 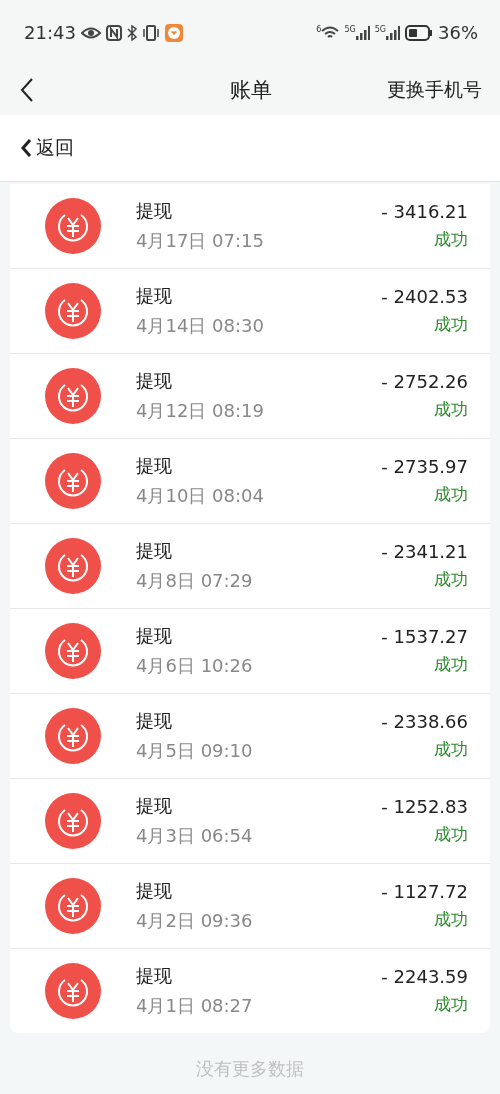 I want to click on transaction-amount: - 3416.21, so click(x=424, y=211).